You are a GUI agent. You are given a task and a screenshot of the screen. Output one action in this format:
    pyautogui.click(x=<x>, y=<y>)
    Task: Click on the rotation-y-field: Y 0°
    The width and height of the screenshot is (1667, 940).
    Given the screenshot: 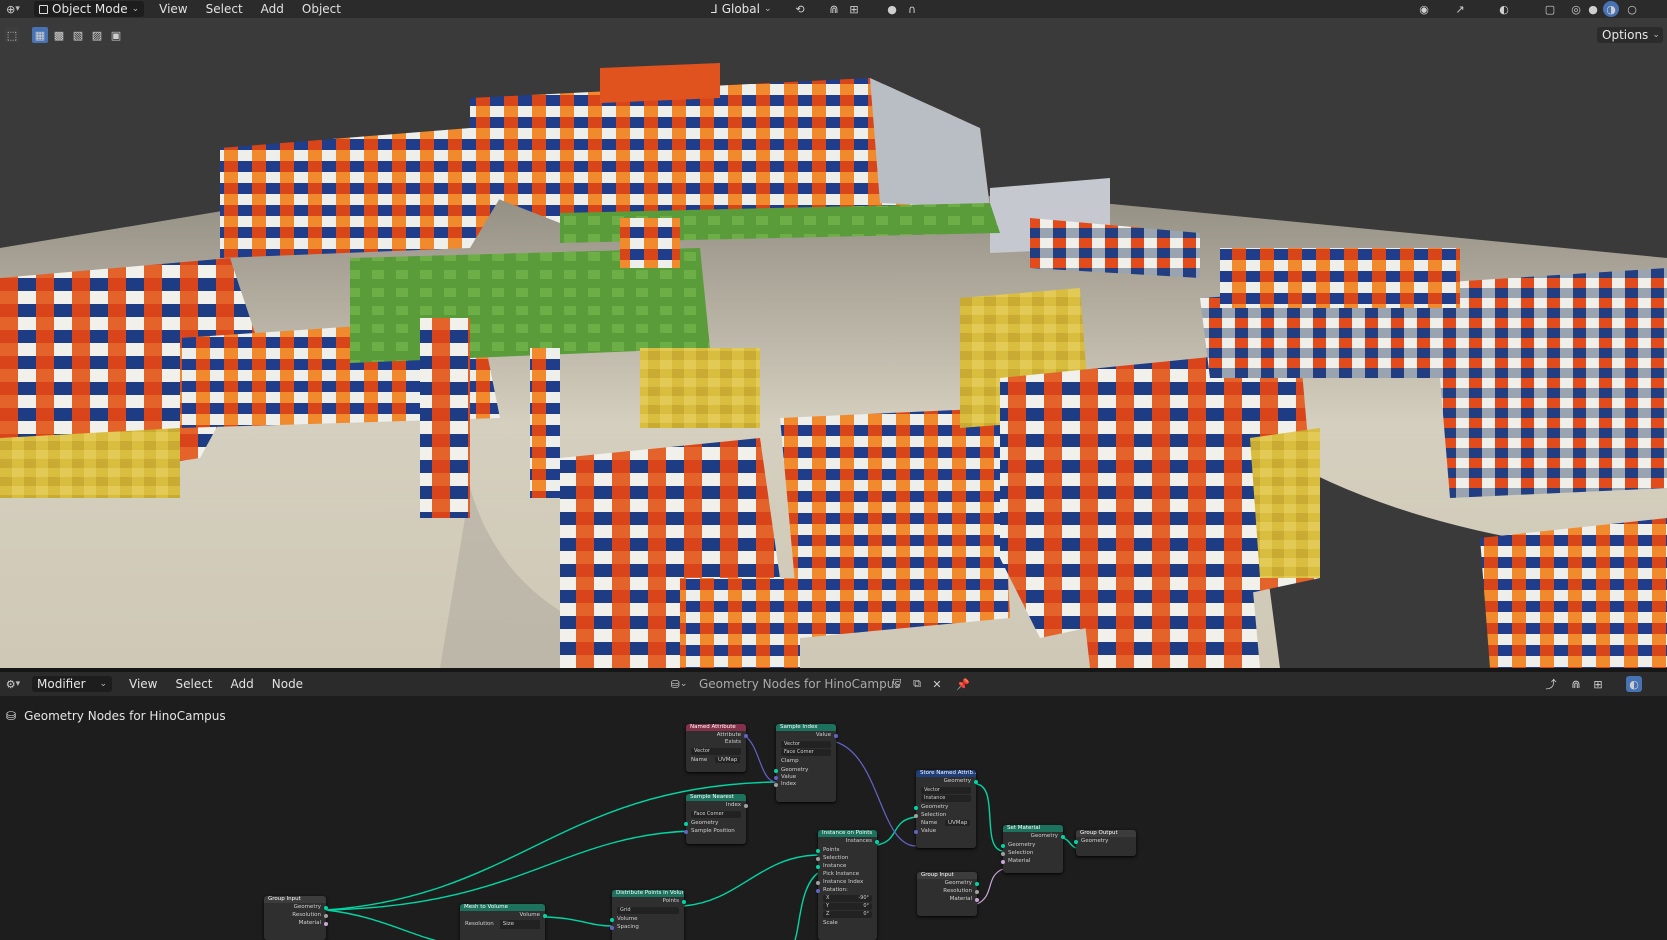 What is the action you would take?
    pyautogui.click(x=847, y=906)
    